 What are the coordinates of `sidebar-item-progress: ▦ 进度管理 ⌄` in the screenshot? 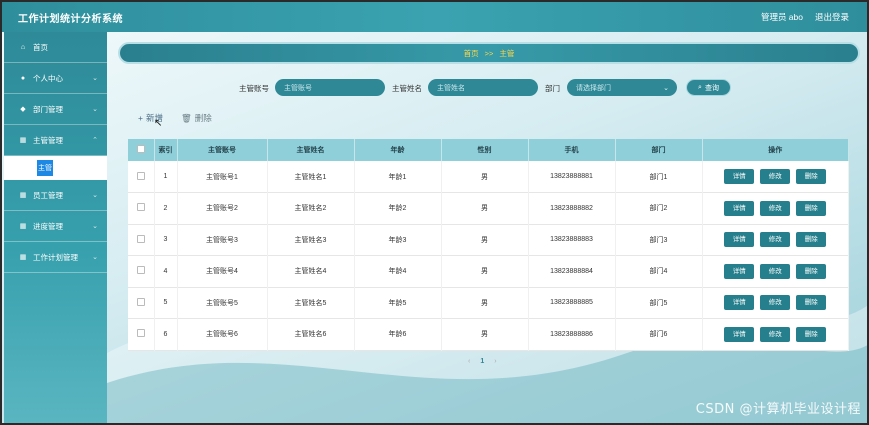 It's located at (55, 226).